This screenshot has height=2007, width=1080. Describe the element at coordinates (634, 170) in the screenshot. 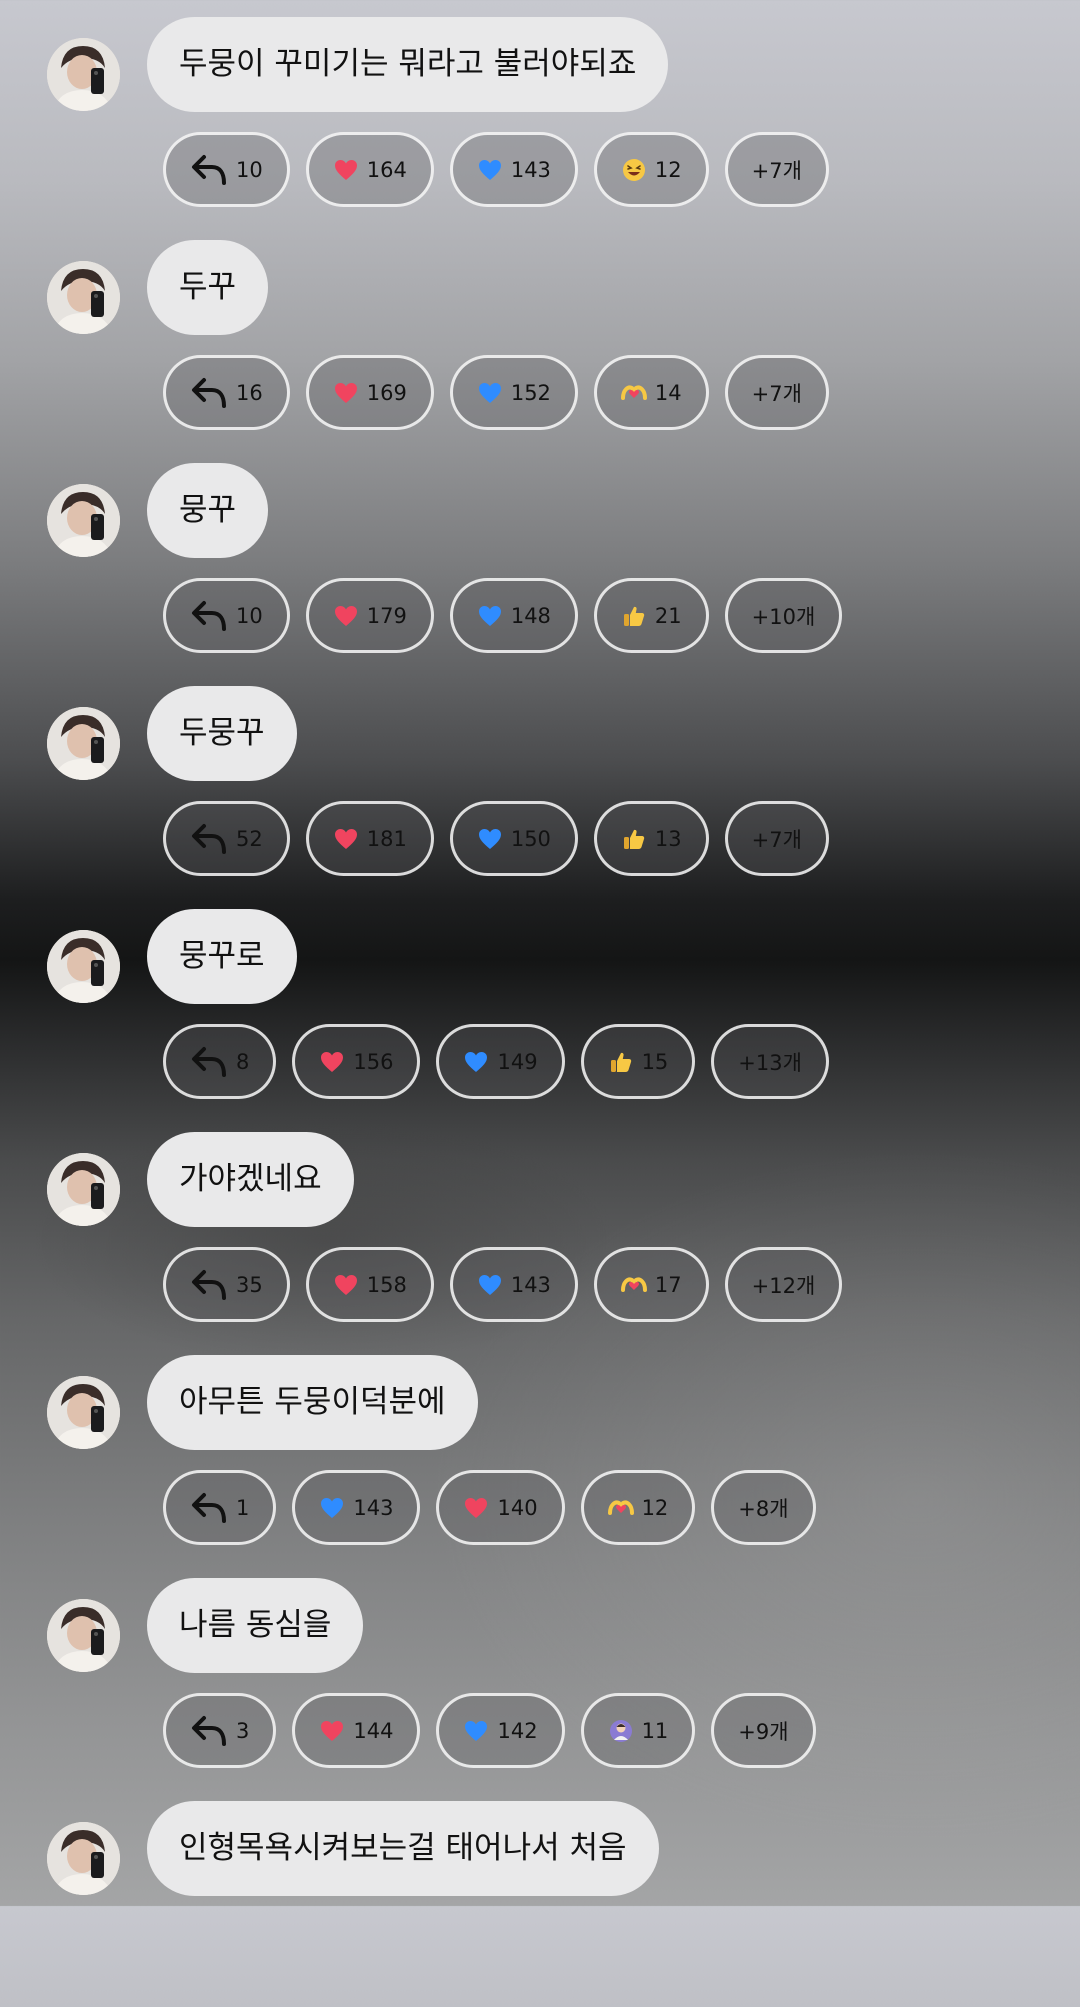

I see `laughing-face-icon` at that location.